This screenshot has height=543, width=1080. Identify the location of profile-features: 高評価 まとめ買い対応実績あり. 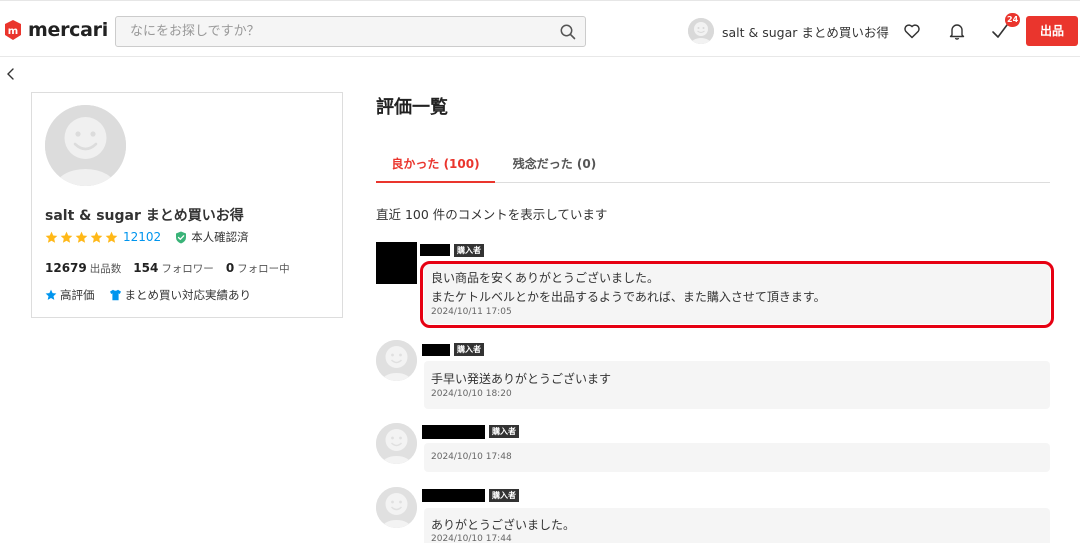
(155, 295).